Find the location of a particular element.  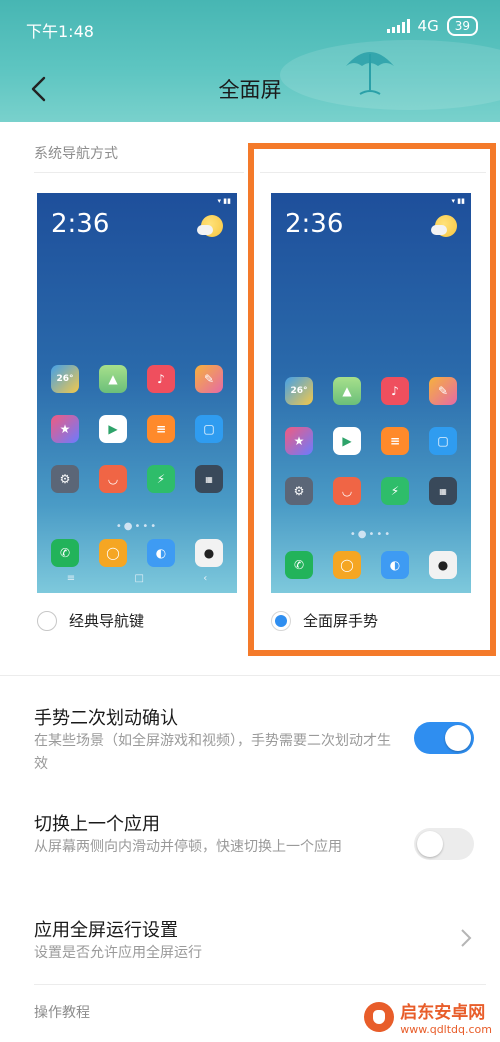

network-type: 4G is located at coordinates (428, 26).